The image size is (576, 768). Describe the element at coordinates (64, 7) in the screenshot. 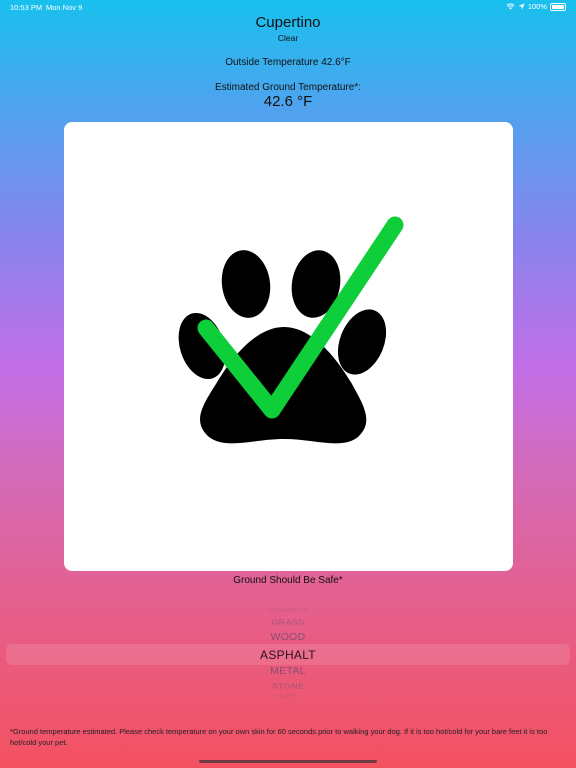

I see `status-date: Mon Nov 9` at that location.